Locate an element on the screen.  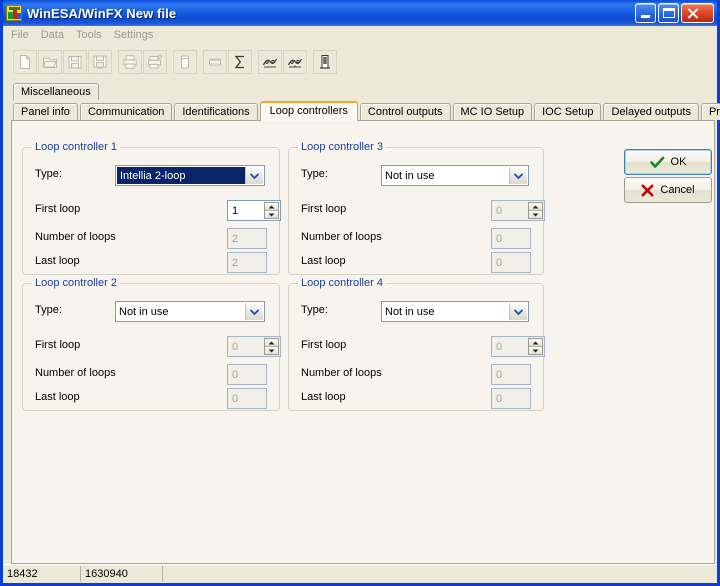
number-of-loops-field-2: 0 is located at coordinates (247, 374).